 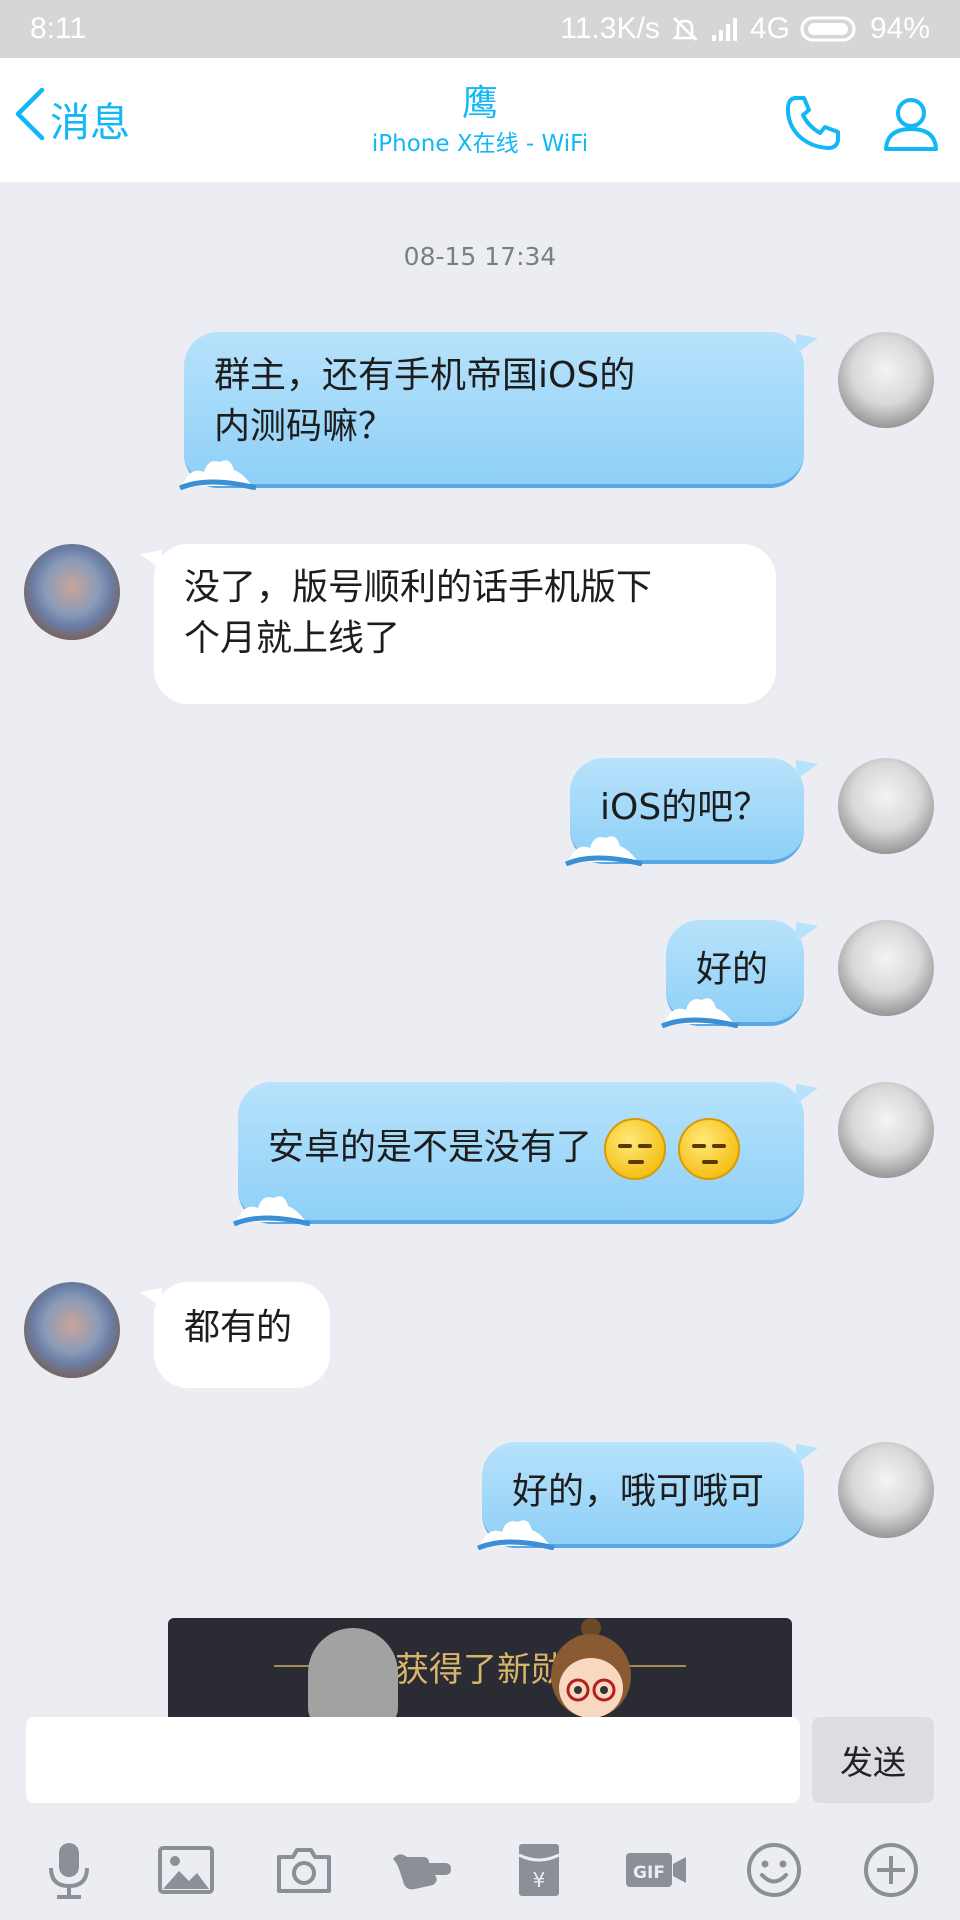 I want to click on back-label: 消息, so click(x=90, y=123).